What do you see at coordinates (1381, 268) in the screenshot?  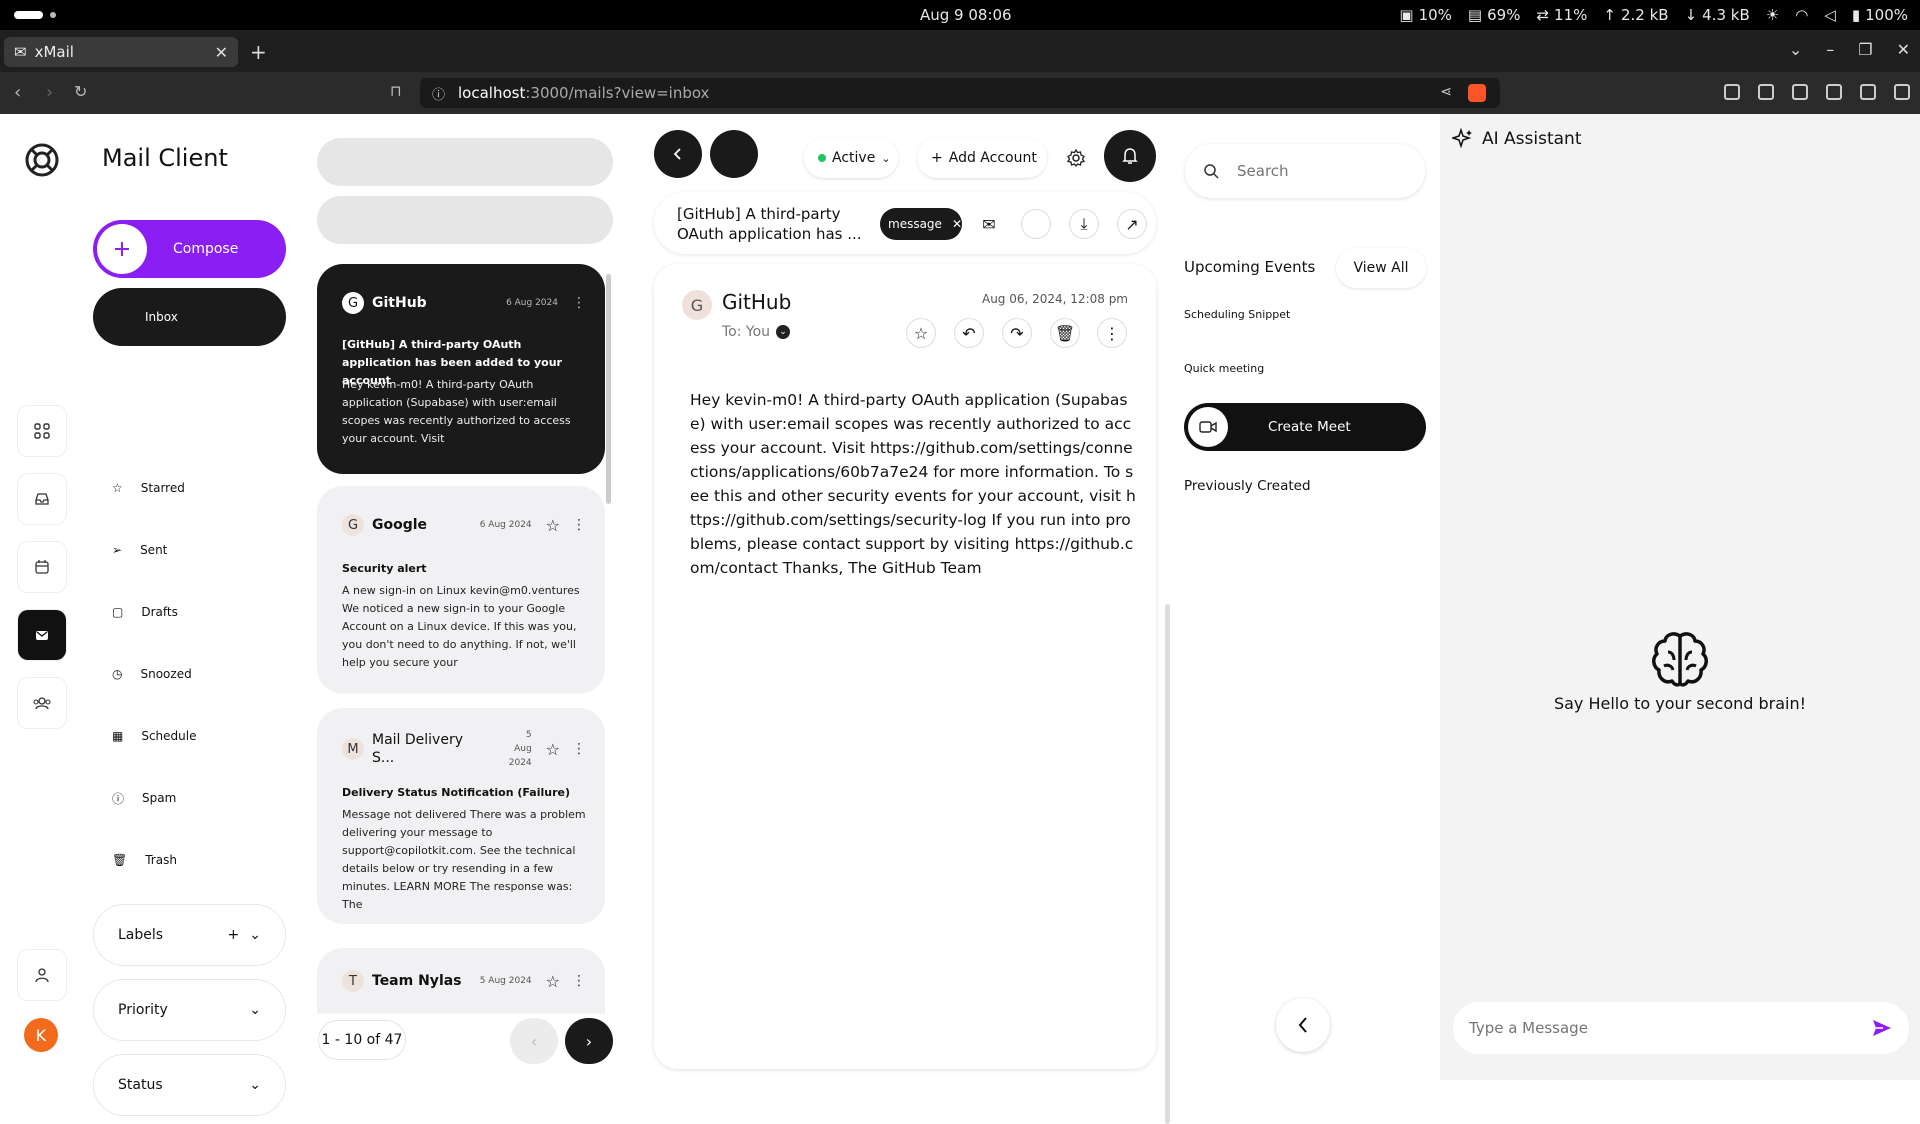 I see `view-all-button: View All` at bounding box center [1381, 268].